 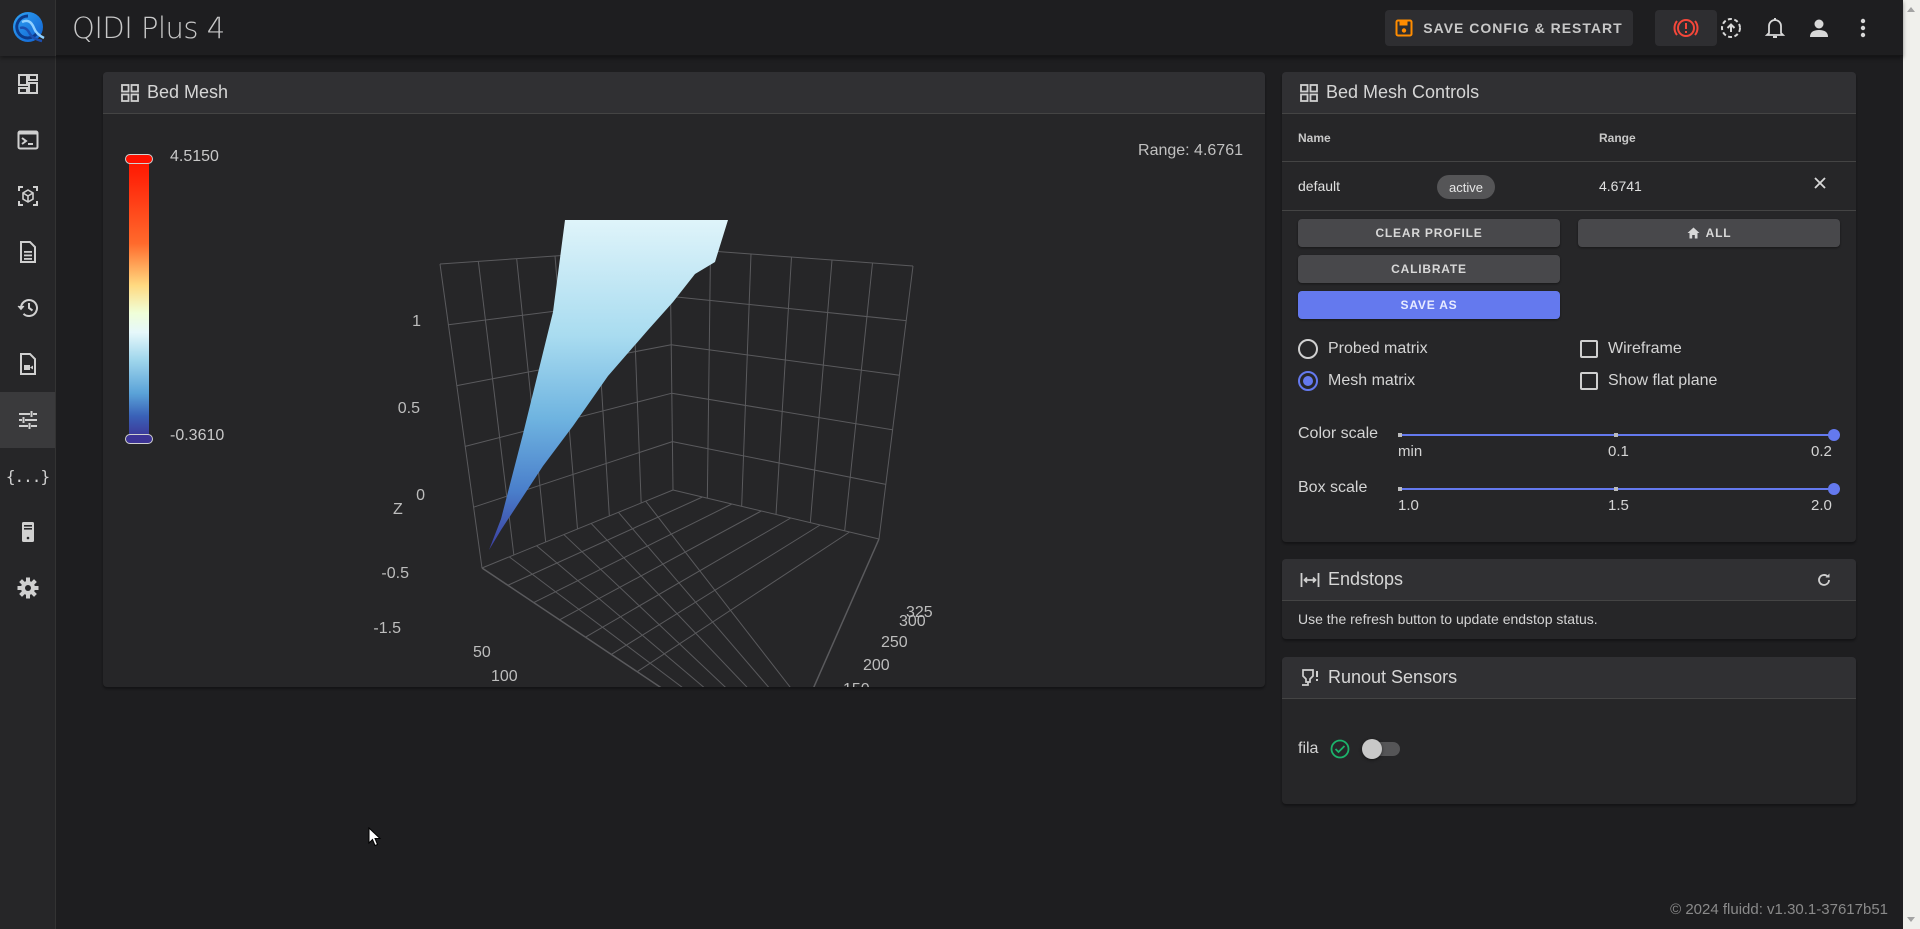 I want to click on sidebar-item-dashboard, so click(x=27, y=84).